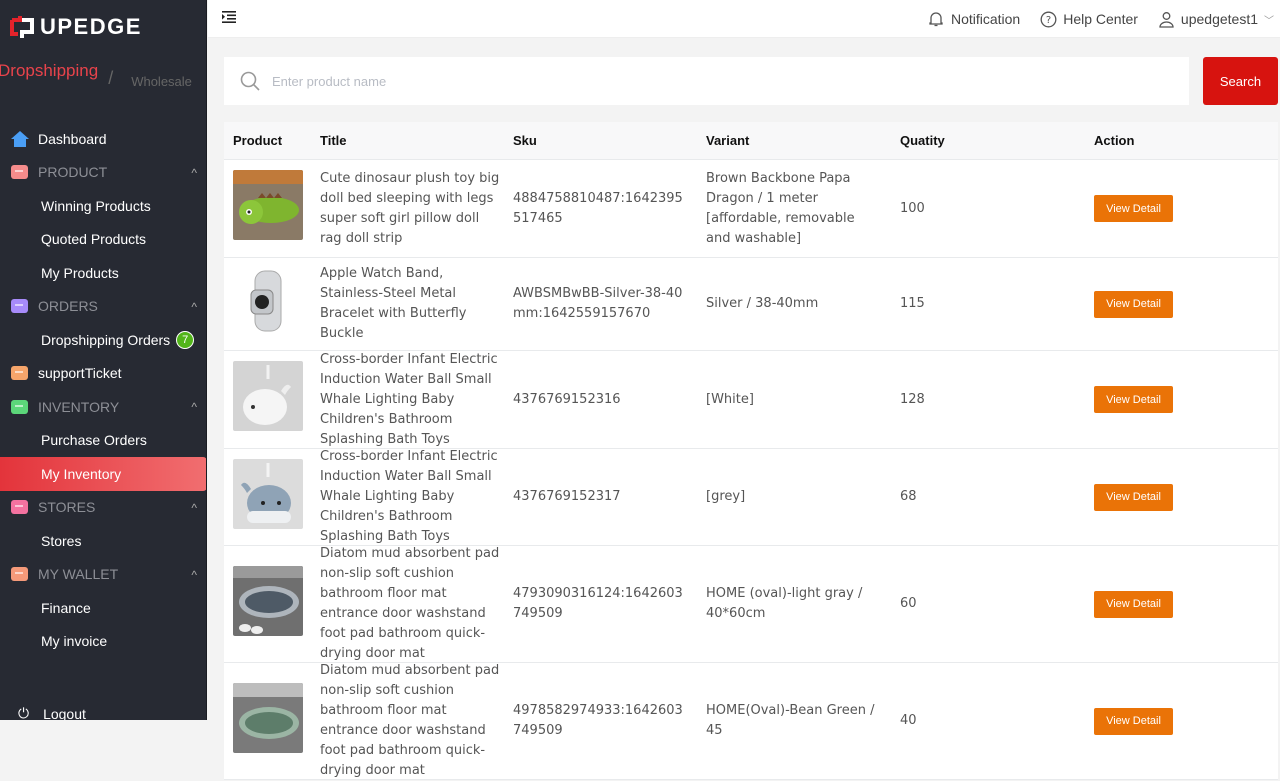 The height and width of the screenshot is (781, 1280). Describe the element at coordinates (94, 440) in the screenshot. I see `sidebar-label: Purchase Orders` at that location.